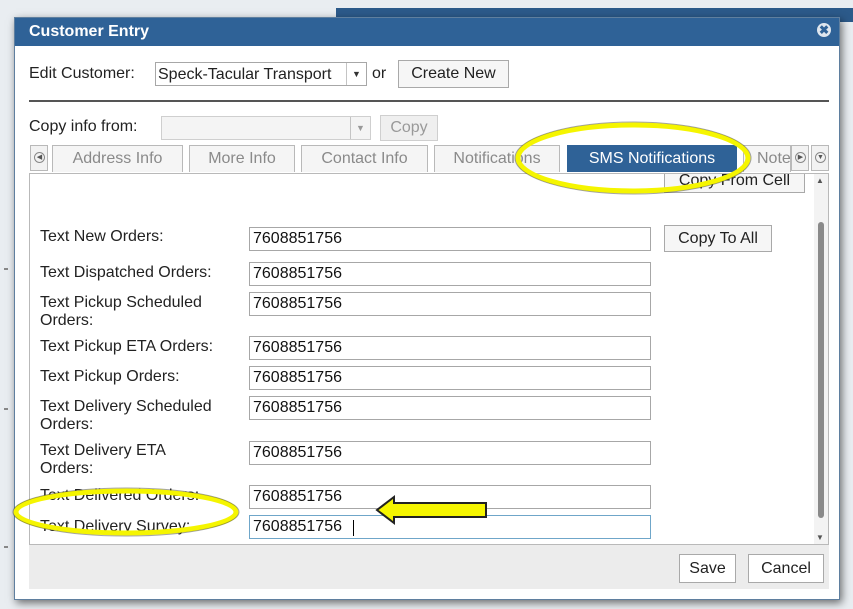  What do you see at coordinates (497, 158) in the screenshot?
I see `tab-notifications: Notifications` at bounding box center [497, 158].